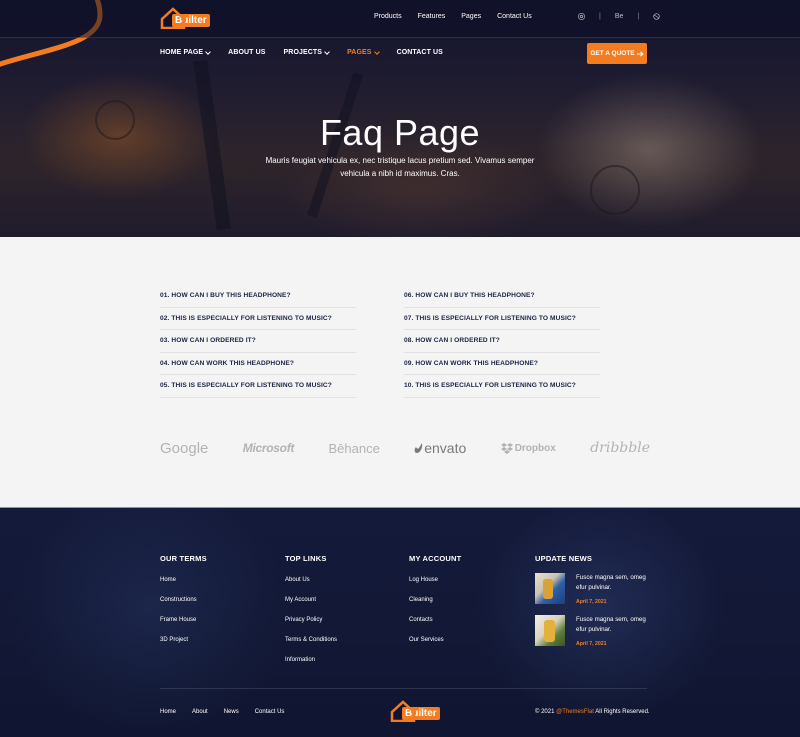 This screenshot has width=800, height=737. What do you see at coordinates (311, 627) in the screenshot?
I see `footer-link: Privacy Policy` at bounding box center [311, 627].